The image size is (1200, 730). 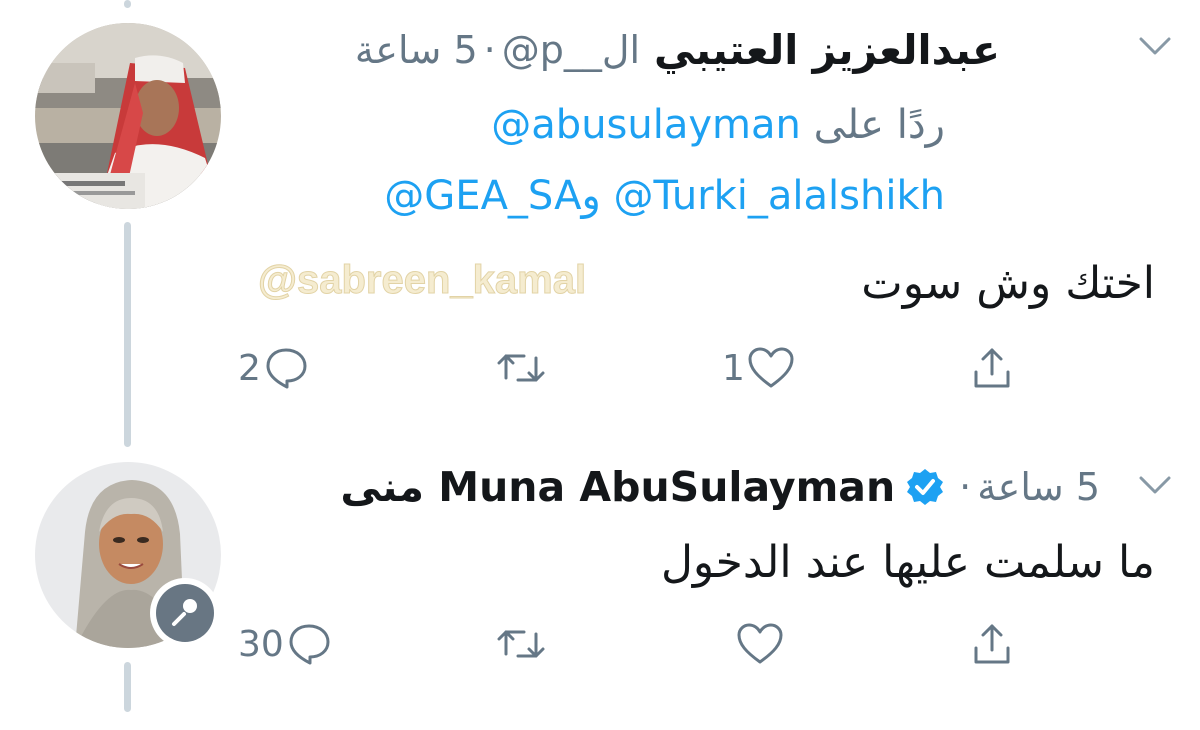 What do you see at coordinates (127, 4) in the screenshot?
I see `thread-line-top` at bounding box center [127, 4].